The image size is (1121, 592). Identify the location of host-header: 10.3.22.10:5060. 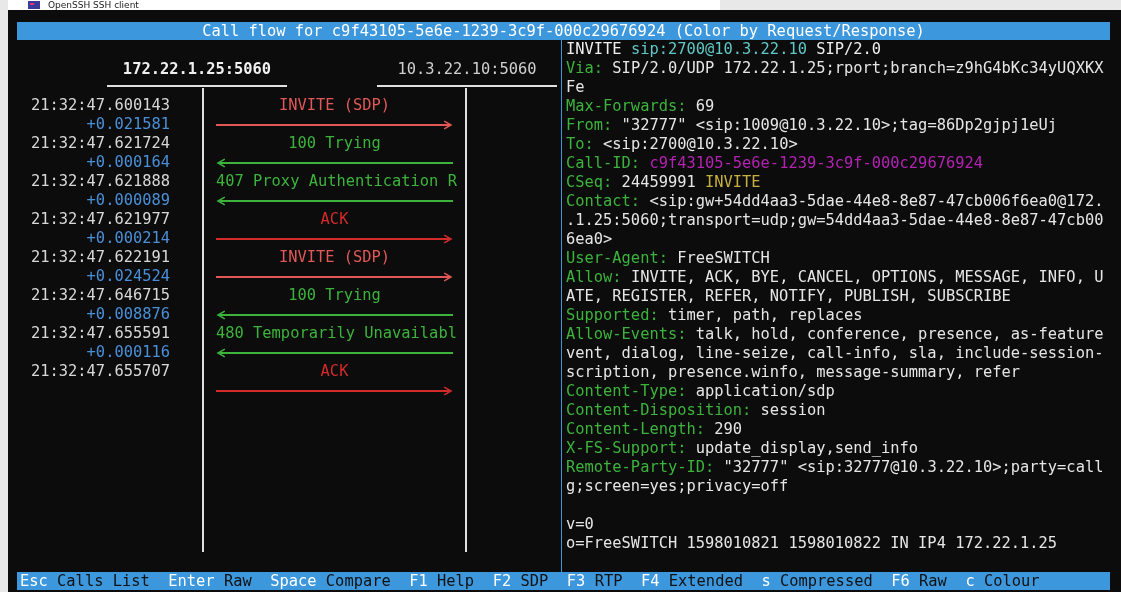
(467, 73).